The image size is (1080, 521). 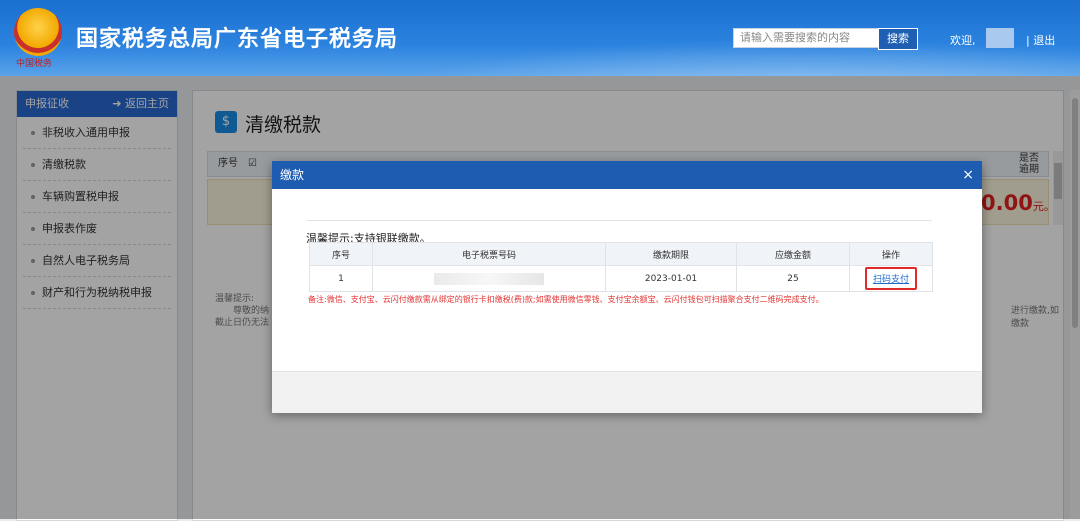 What do you see at coordinates (292, 175) in the screenshot?
I see `modal-title: 缴款` at bounding box center [292, 175].